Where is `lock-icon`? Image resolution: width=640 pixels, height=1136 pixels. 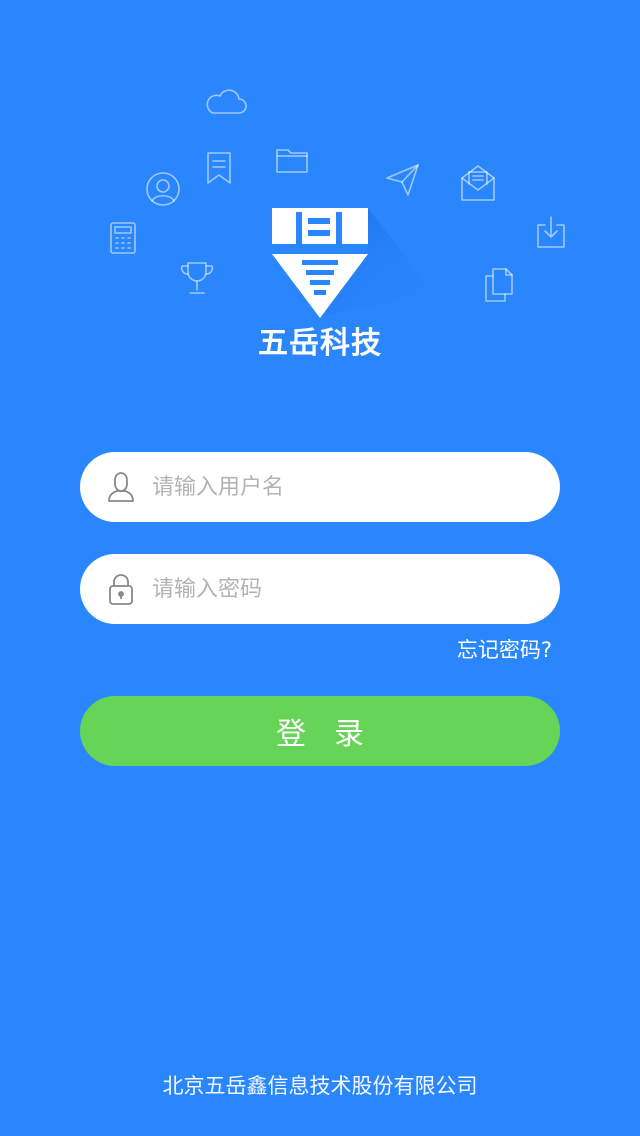 lock-icon is located at coordinates (121, 589).